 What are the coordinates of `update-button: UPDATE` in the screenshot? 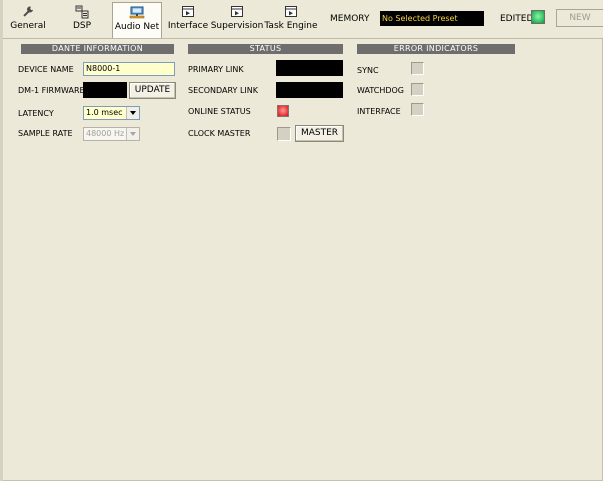 It's located at (152, 90).